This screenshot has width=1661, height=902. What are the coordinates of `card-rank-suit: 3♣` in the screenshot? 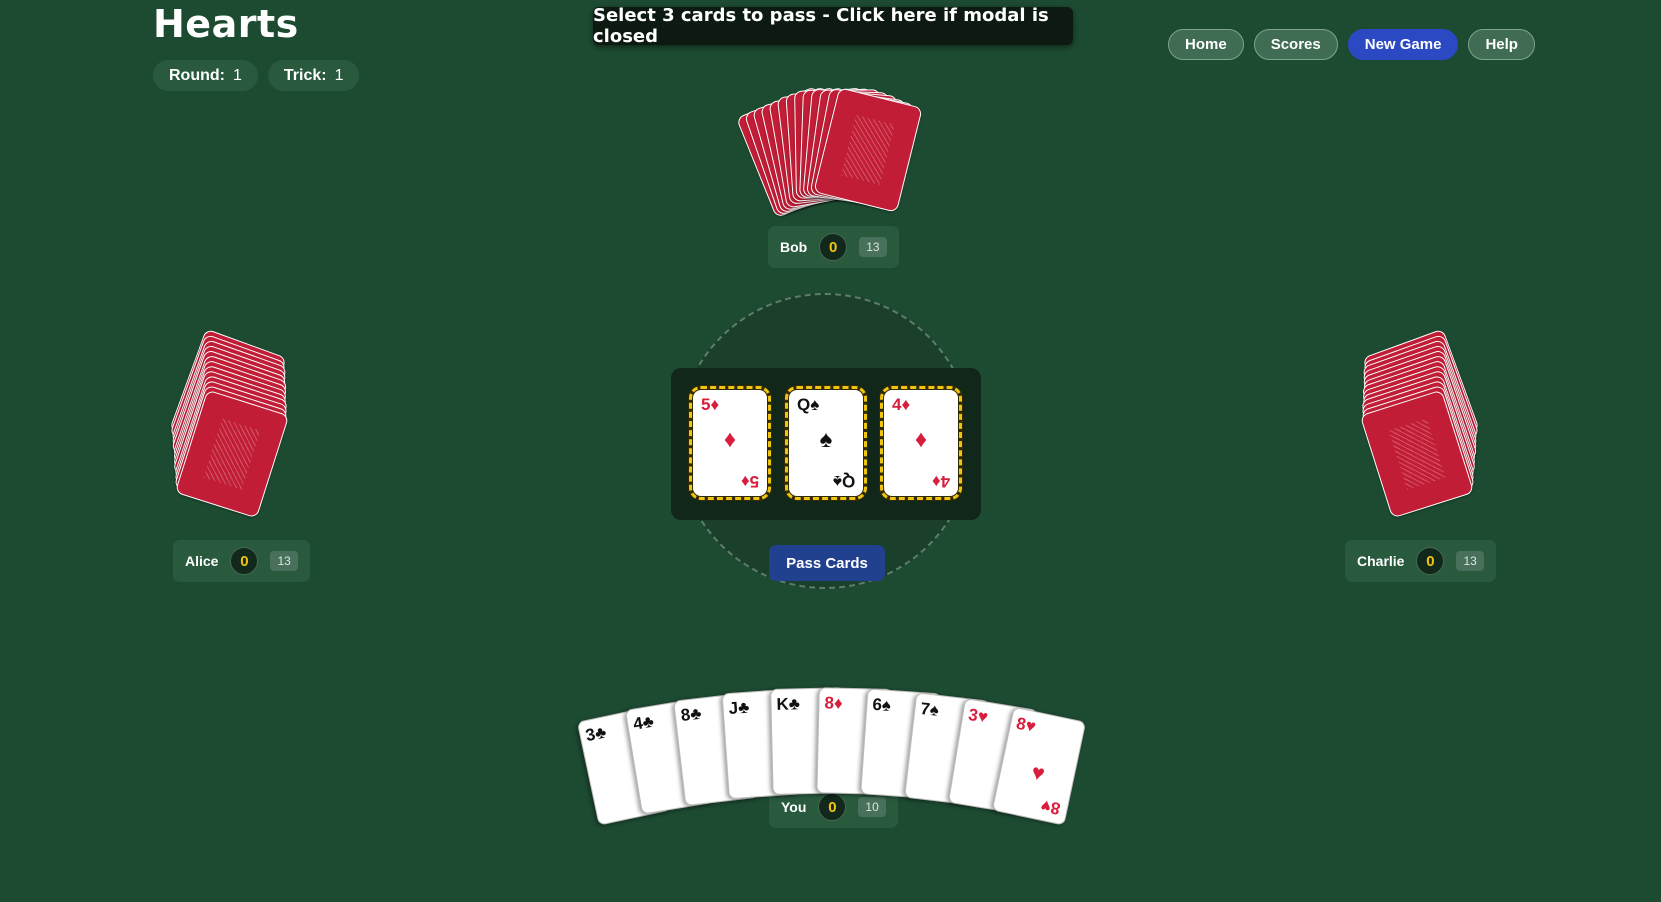 It's located at (596, 734).